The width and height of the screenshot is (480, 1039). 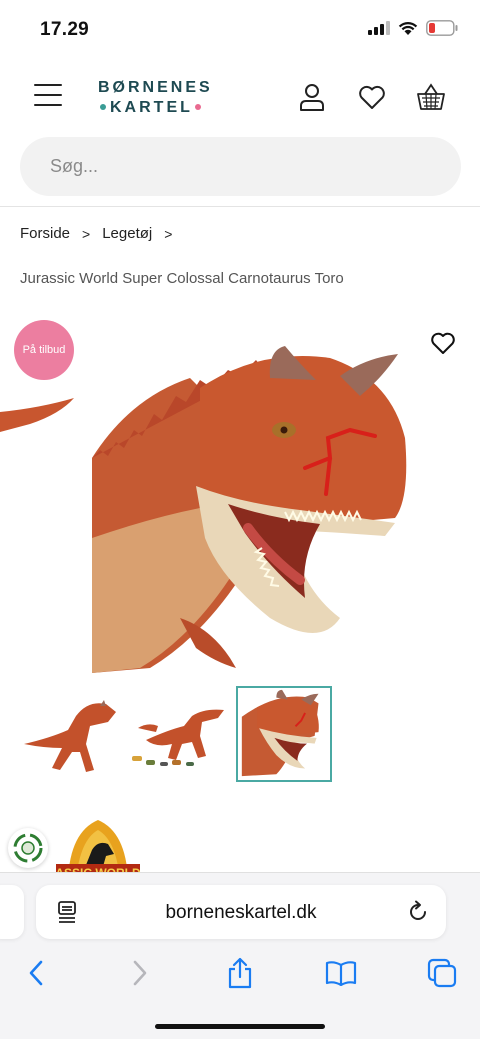 I want to click on home-indicator, so click(x=240, y=1026).